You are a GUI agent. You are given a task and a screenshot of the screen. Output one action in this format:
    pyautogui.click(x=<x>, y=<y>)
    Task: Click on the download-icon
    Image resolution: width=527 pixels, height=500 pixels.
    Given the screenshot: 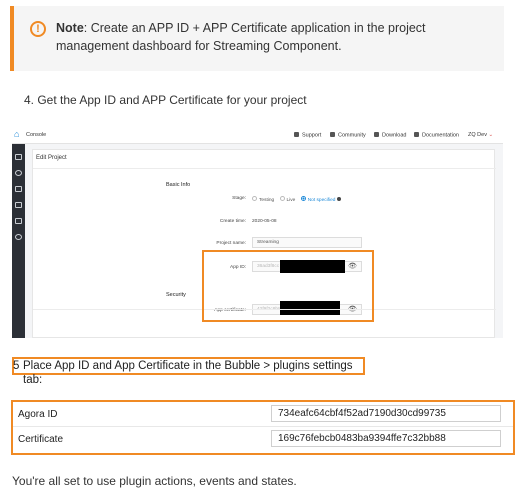 What is the action you would take?
    pyautogui.click(x=376, y=134)
    